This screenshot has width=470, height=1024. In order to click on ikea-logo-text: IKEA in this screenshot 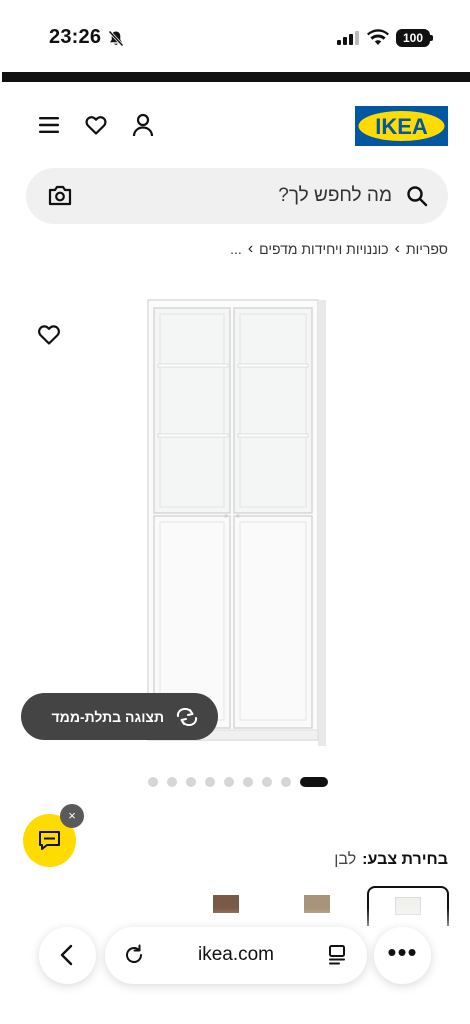, I will do `click(401, 126)`.